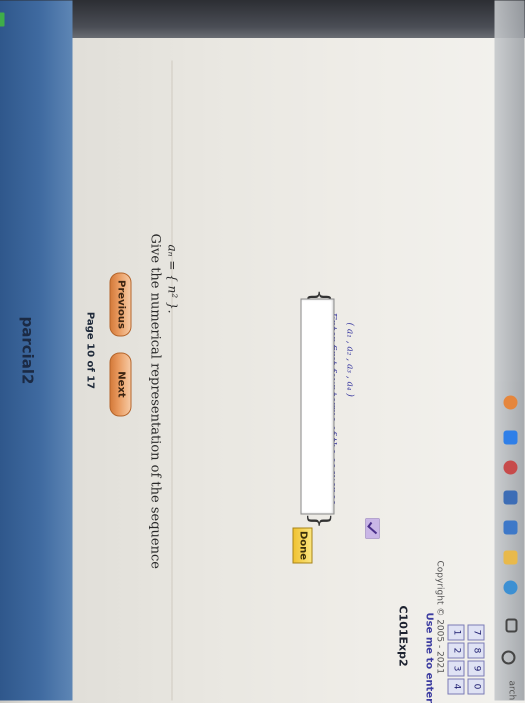 The width and height of the screenshot is (525, 703). Describe the element at coordinates (476, 687) in the screenshot. I see `keypad-key: 0` at that location.